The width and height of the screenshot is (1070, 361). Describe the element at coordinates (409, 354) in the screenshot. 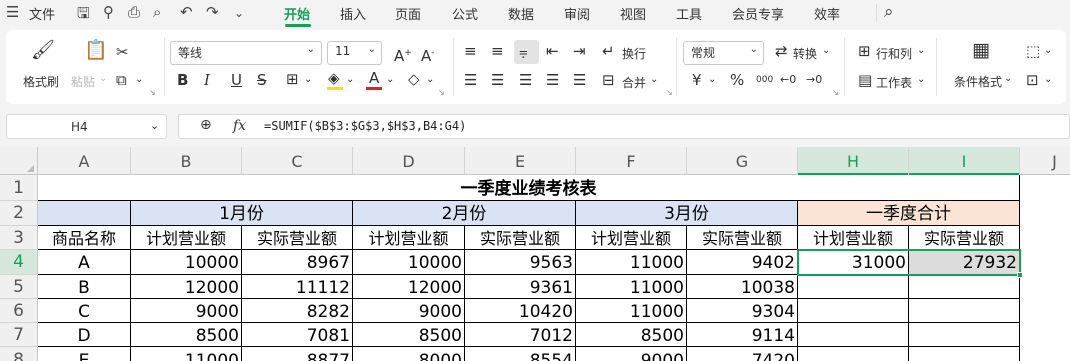

I see `table-cell: 8000` at that location.